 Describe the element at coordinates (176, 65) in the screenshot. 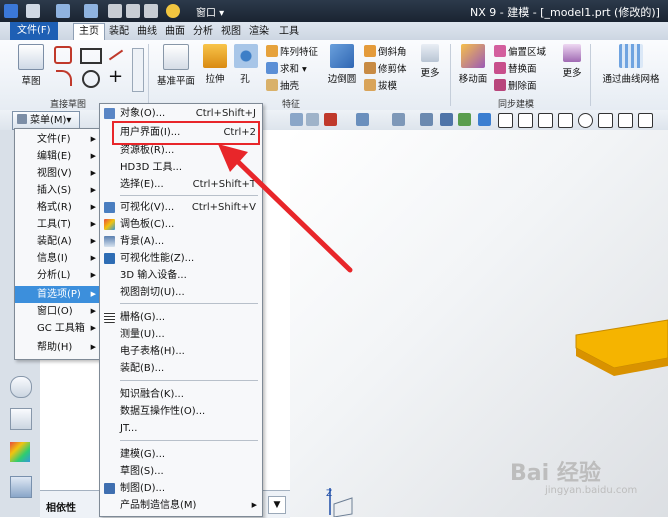

I see `datum-plane-button: 基准平面` at that location.